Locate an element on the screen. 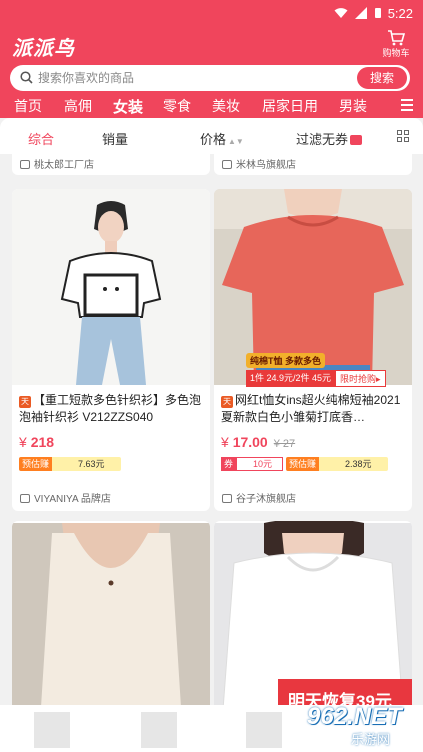 Image resolution: width=423 pixels, height=752 pixels. coupon-value: 10元 is located at coordinates (260, 464).